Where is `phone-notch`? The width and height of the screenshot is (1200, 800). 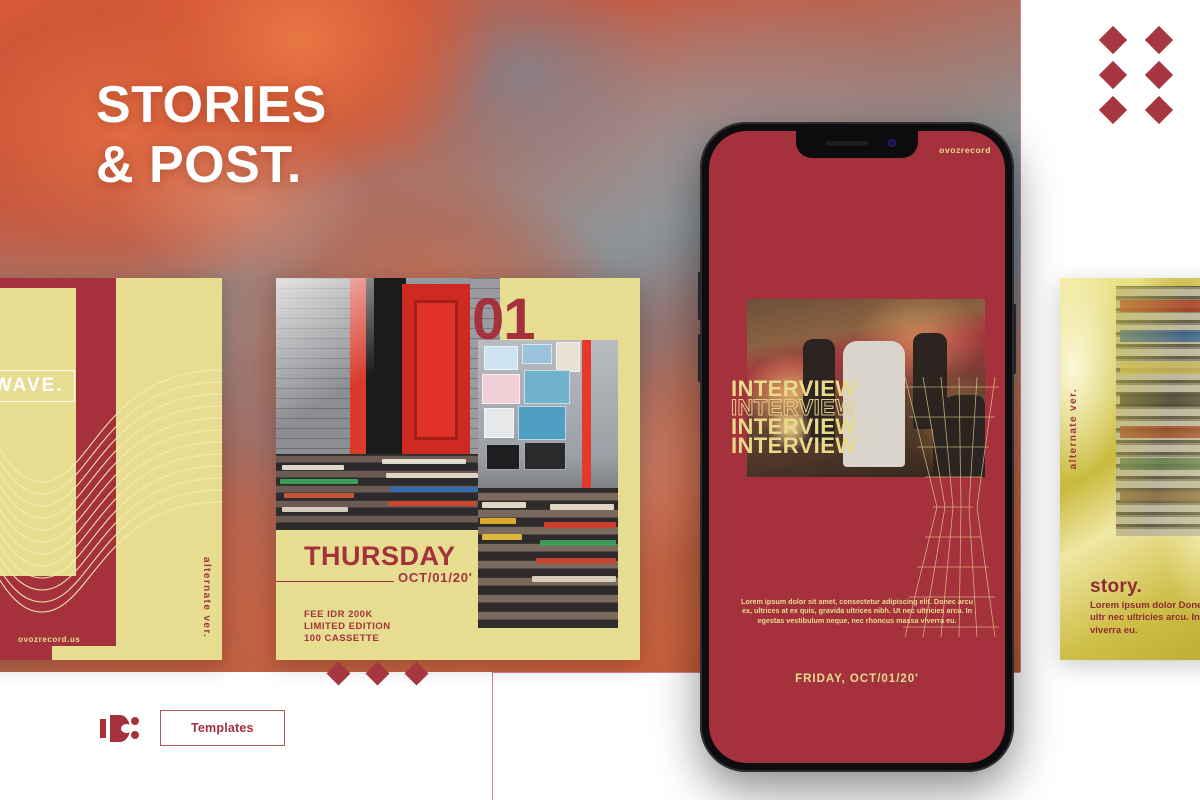
phone-notch is located at coordinates (857, 144).